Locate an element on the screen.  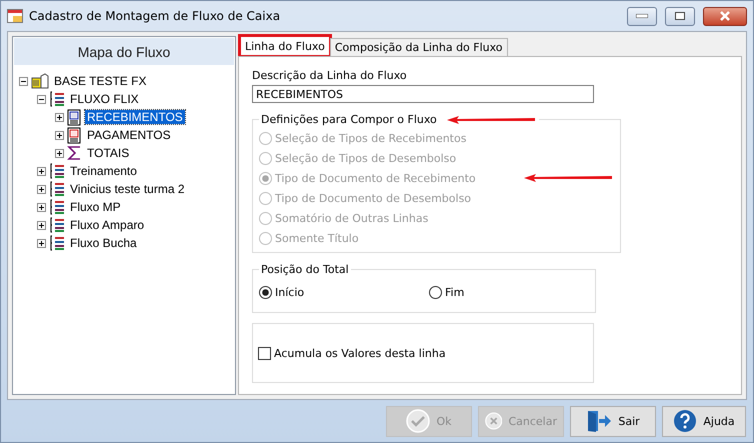
tree-item: Vinicius teste turma 2 is located at coordinates (127, 189).